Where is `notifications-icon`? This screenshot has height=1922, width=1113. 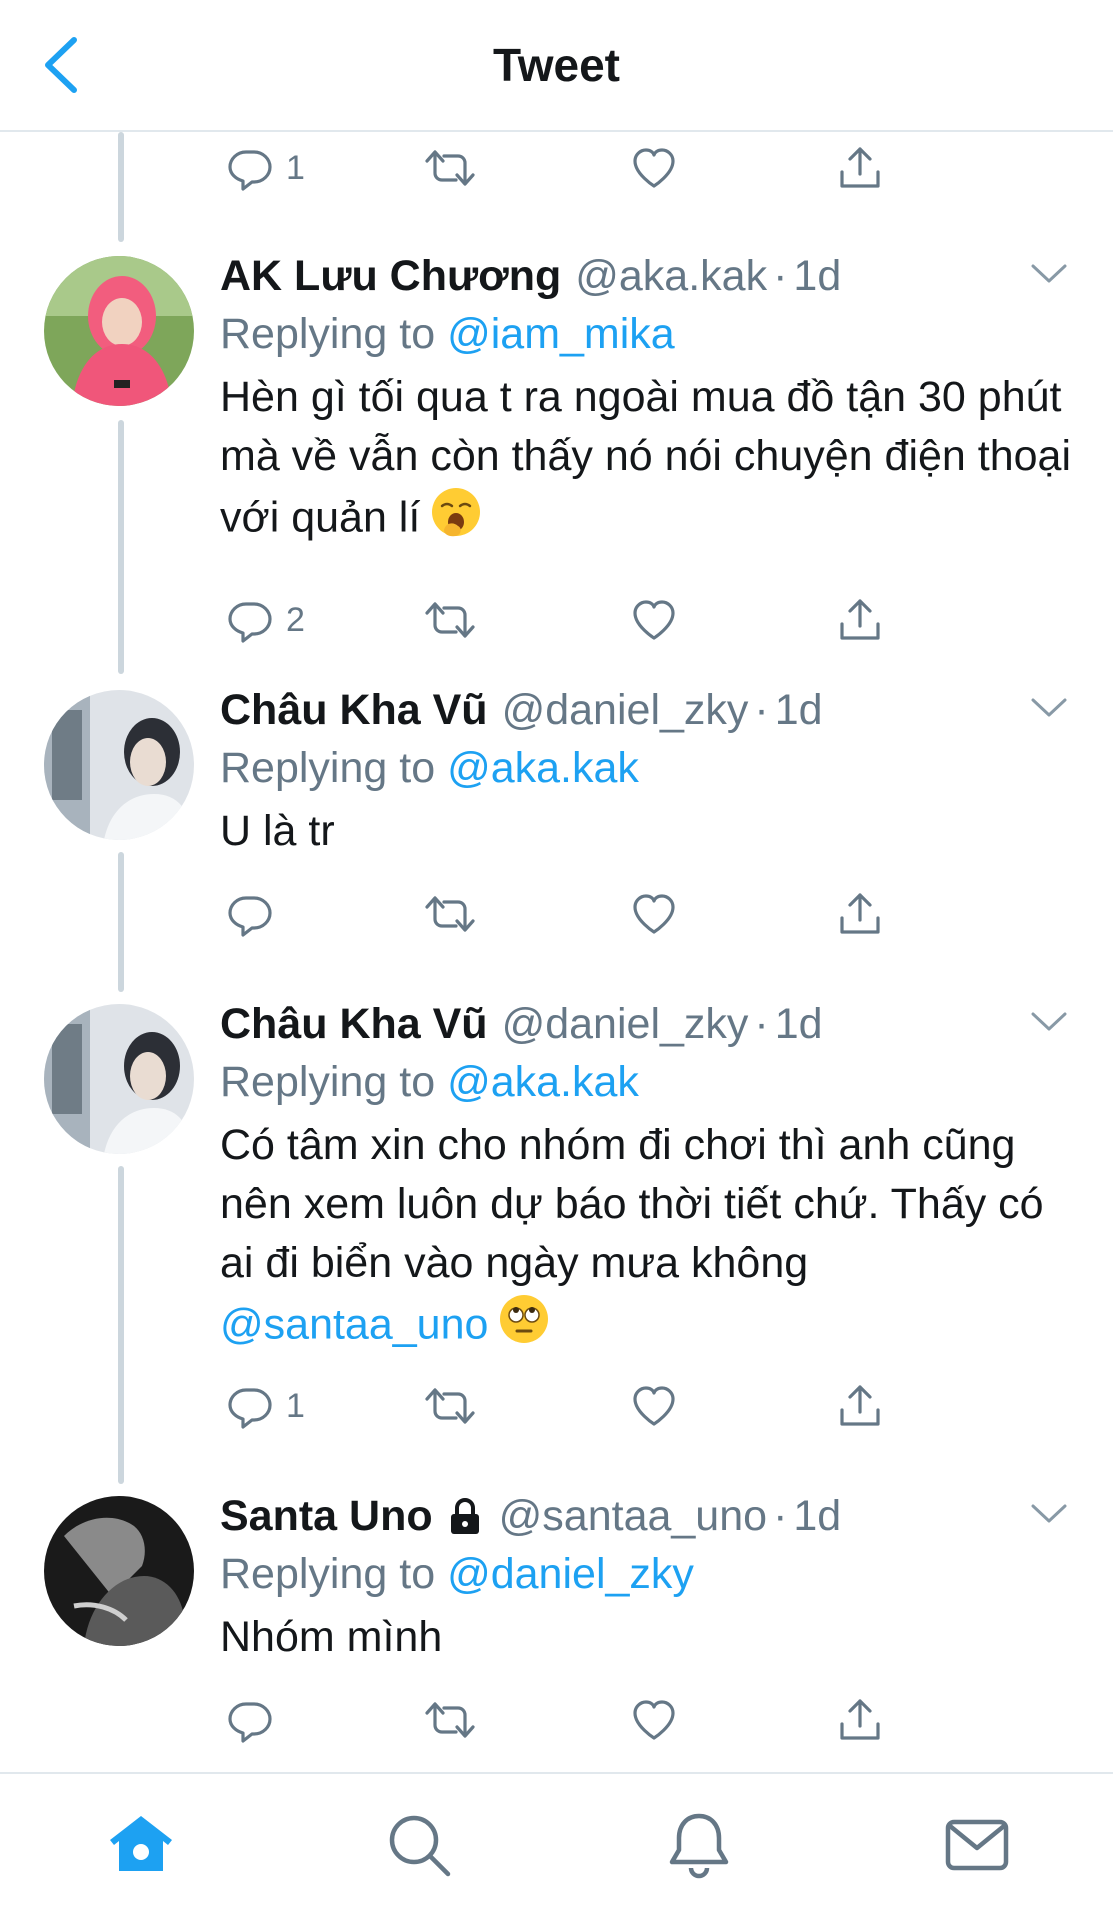 notifications-icon is located at coordinates (699, 1846).